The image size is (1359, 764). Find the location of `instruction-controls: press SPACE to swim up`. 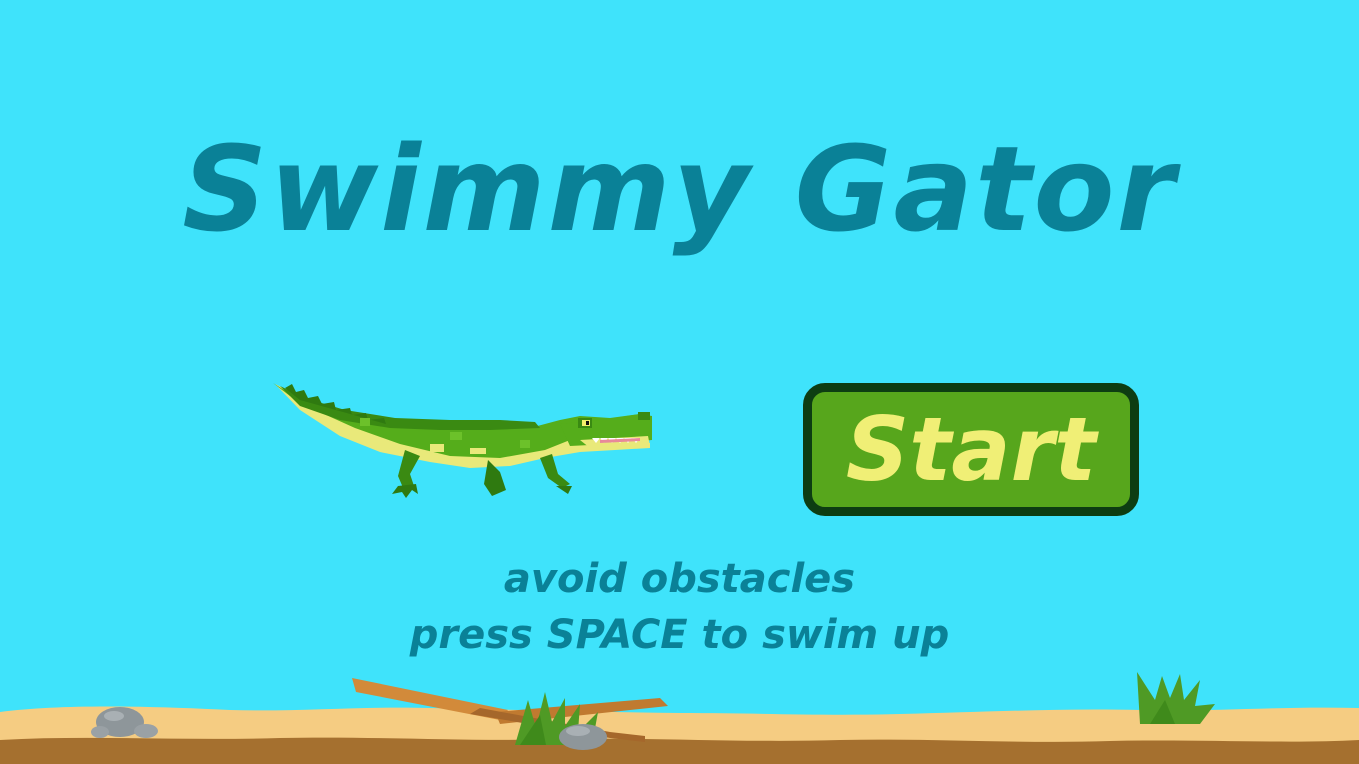

instruction-controls: press SPACE to swim up is located at coordinates (679, 635).